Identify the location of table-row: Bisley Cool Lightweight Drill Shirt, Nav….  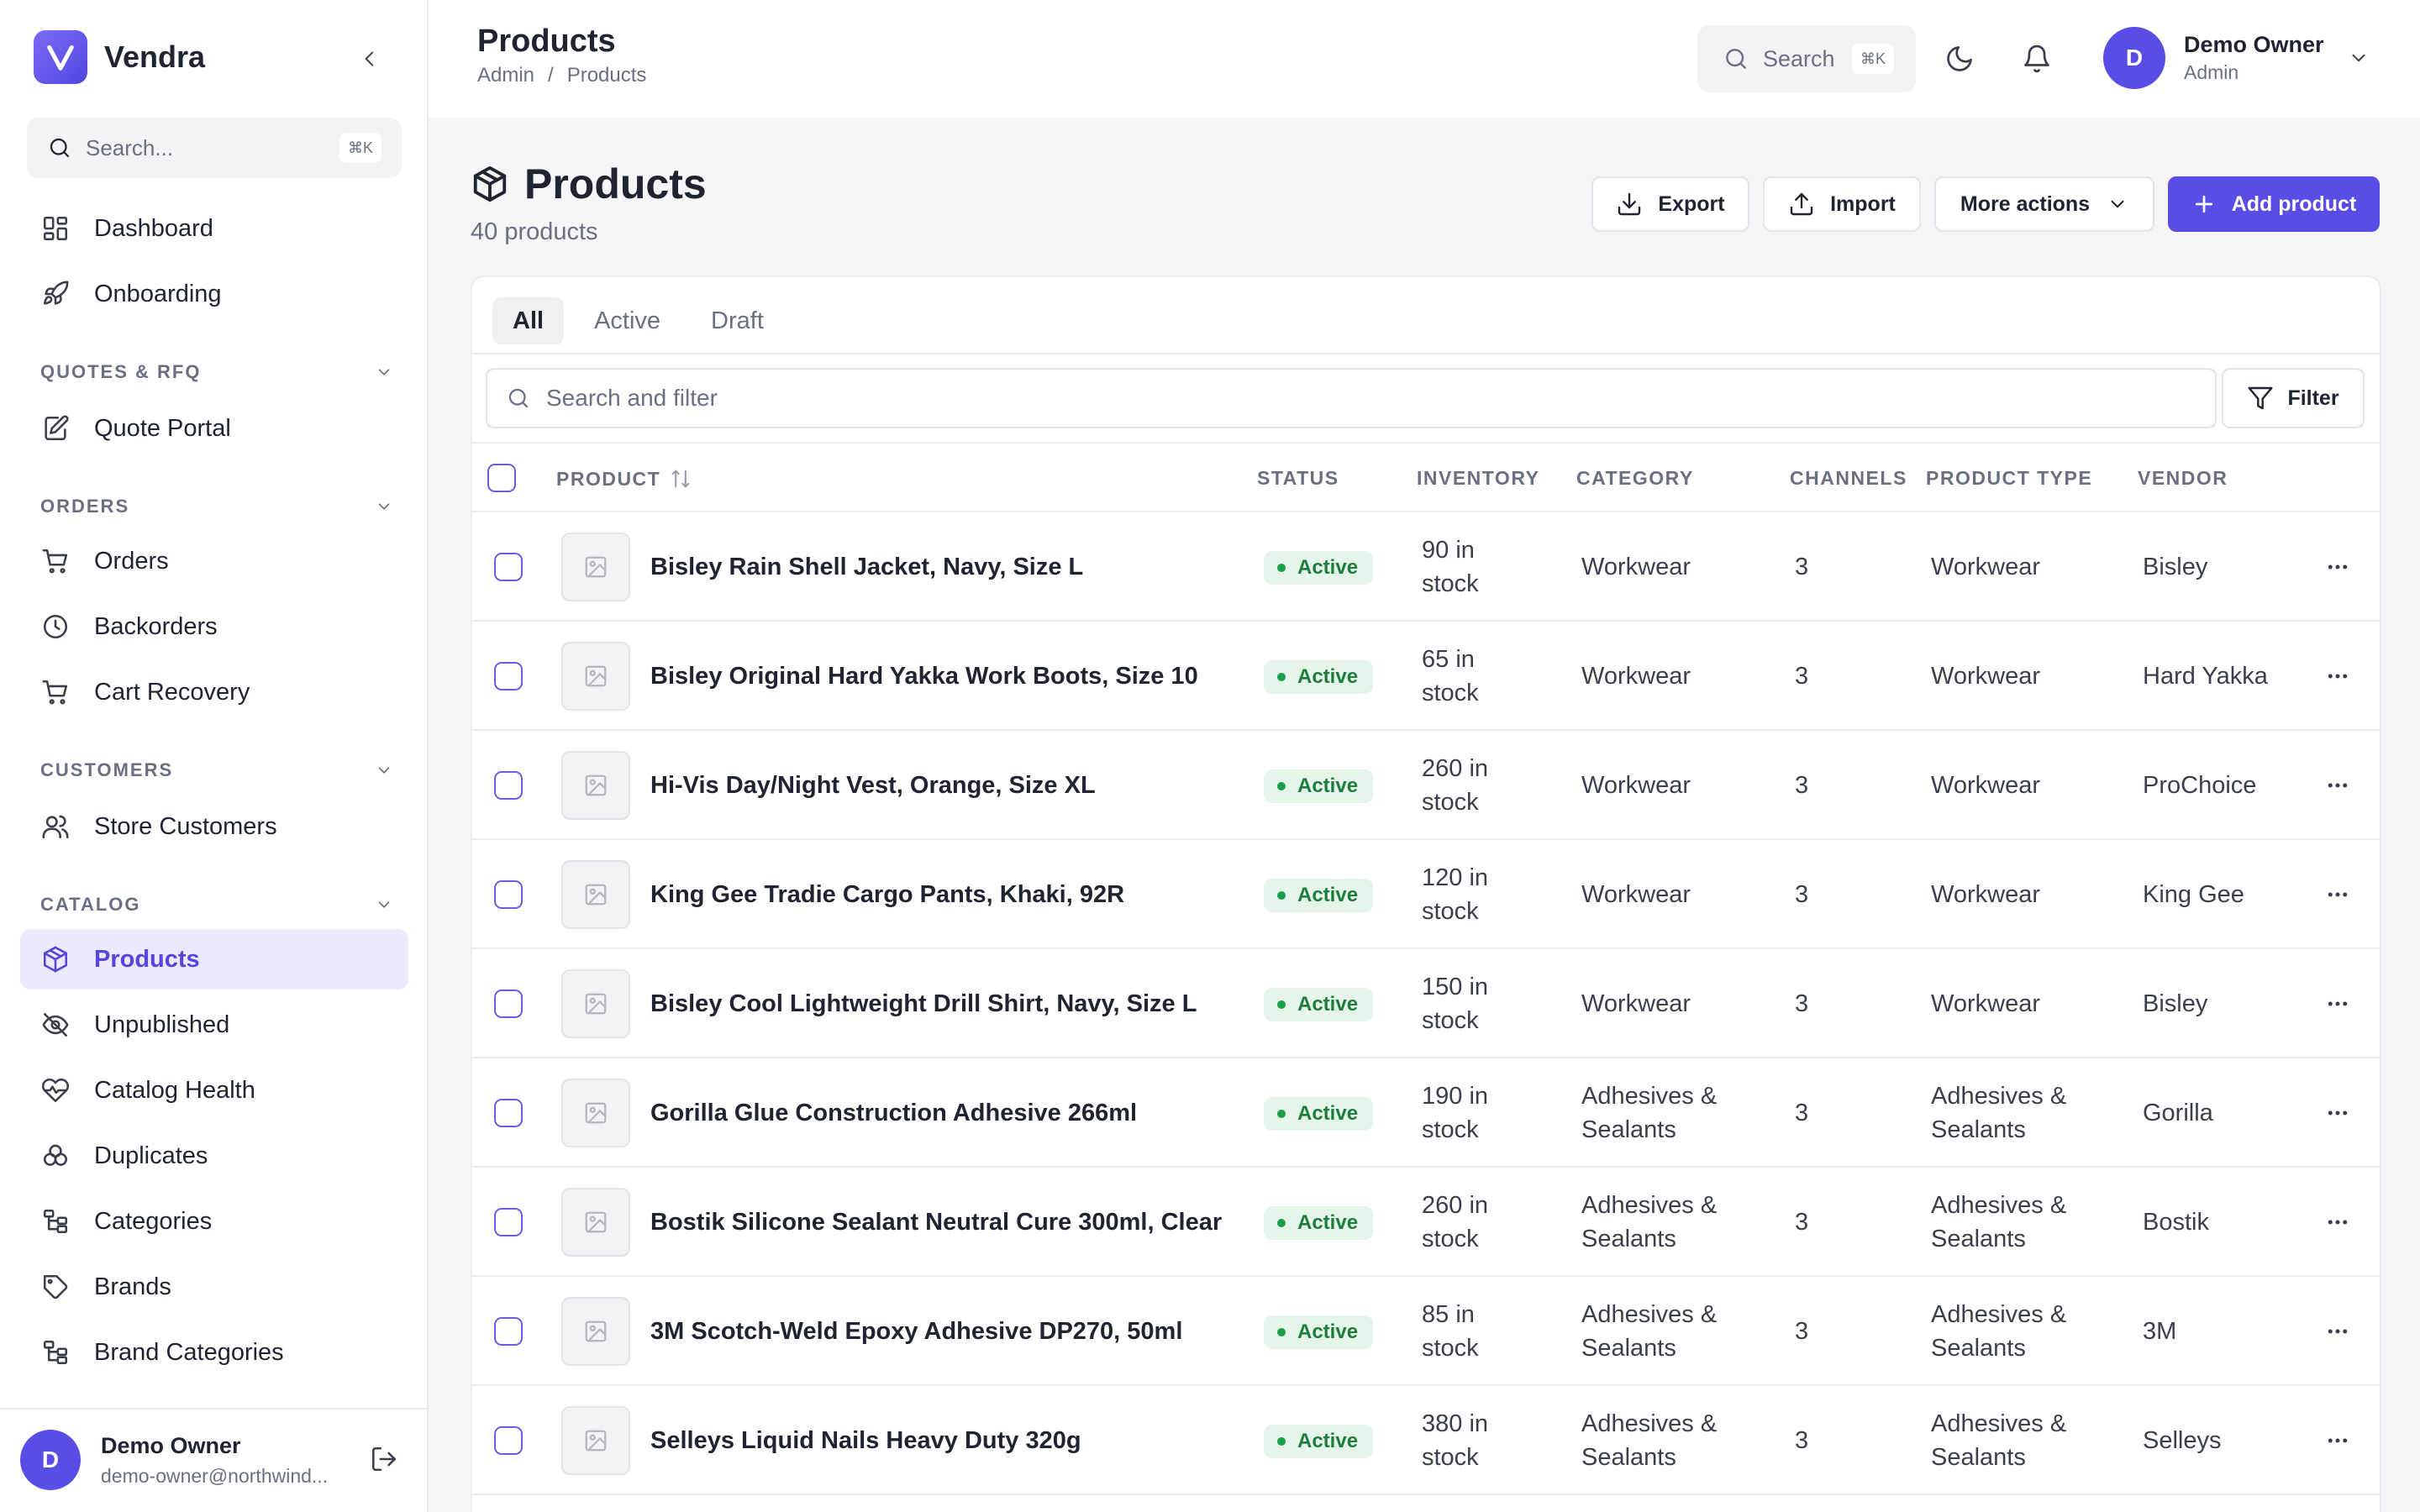
(1426, 1003).